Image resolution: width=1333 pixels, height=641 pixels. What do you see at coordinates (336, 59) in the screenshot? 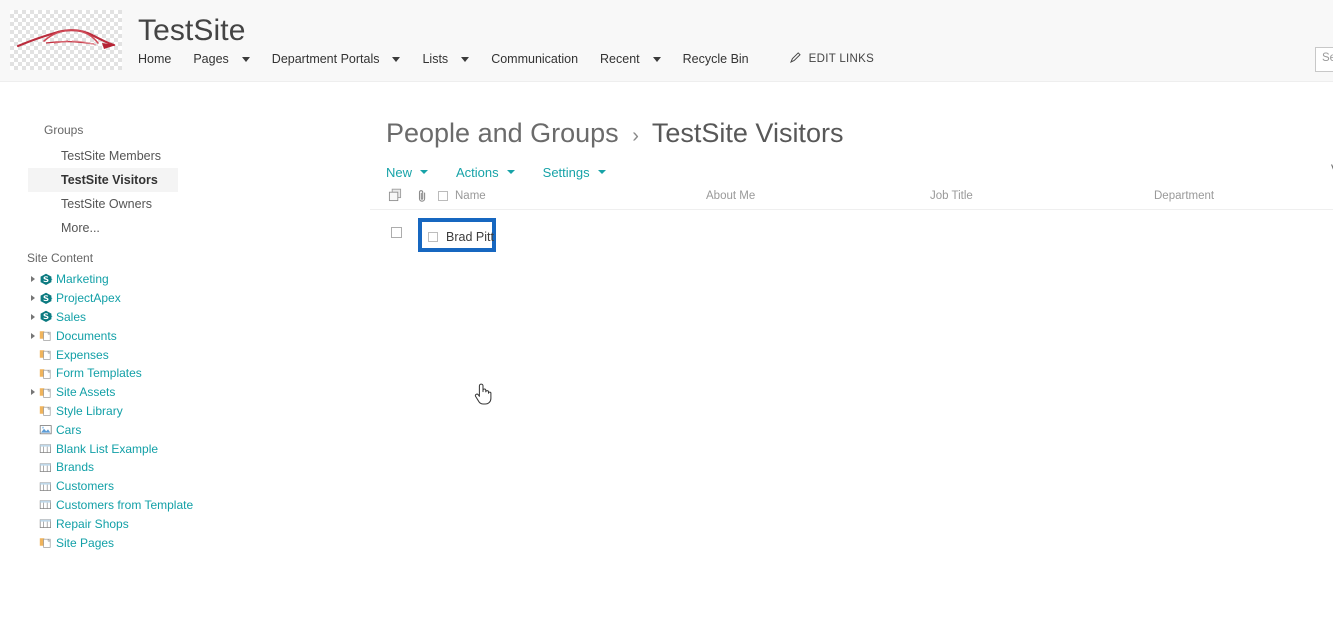
I see `nav-item-department-portals: Department Portals` at bounding box center [336, 59].